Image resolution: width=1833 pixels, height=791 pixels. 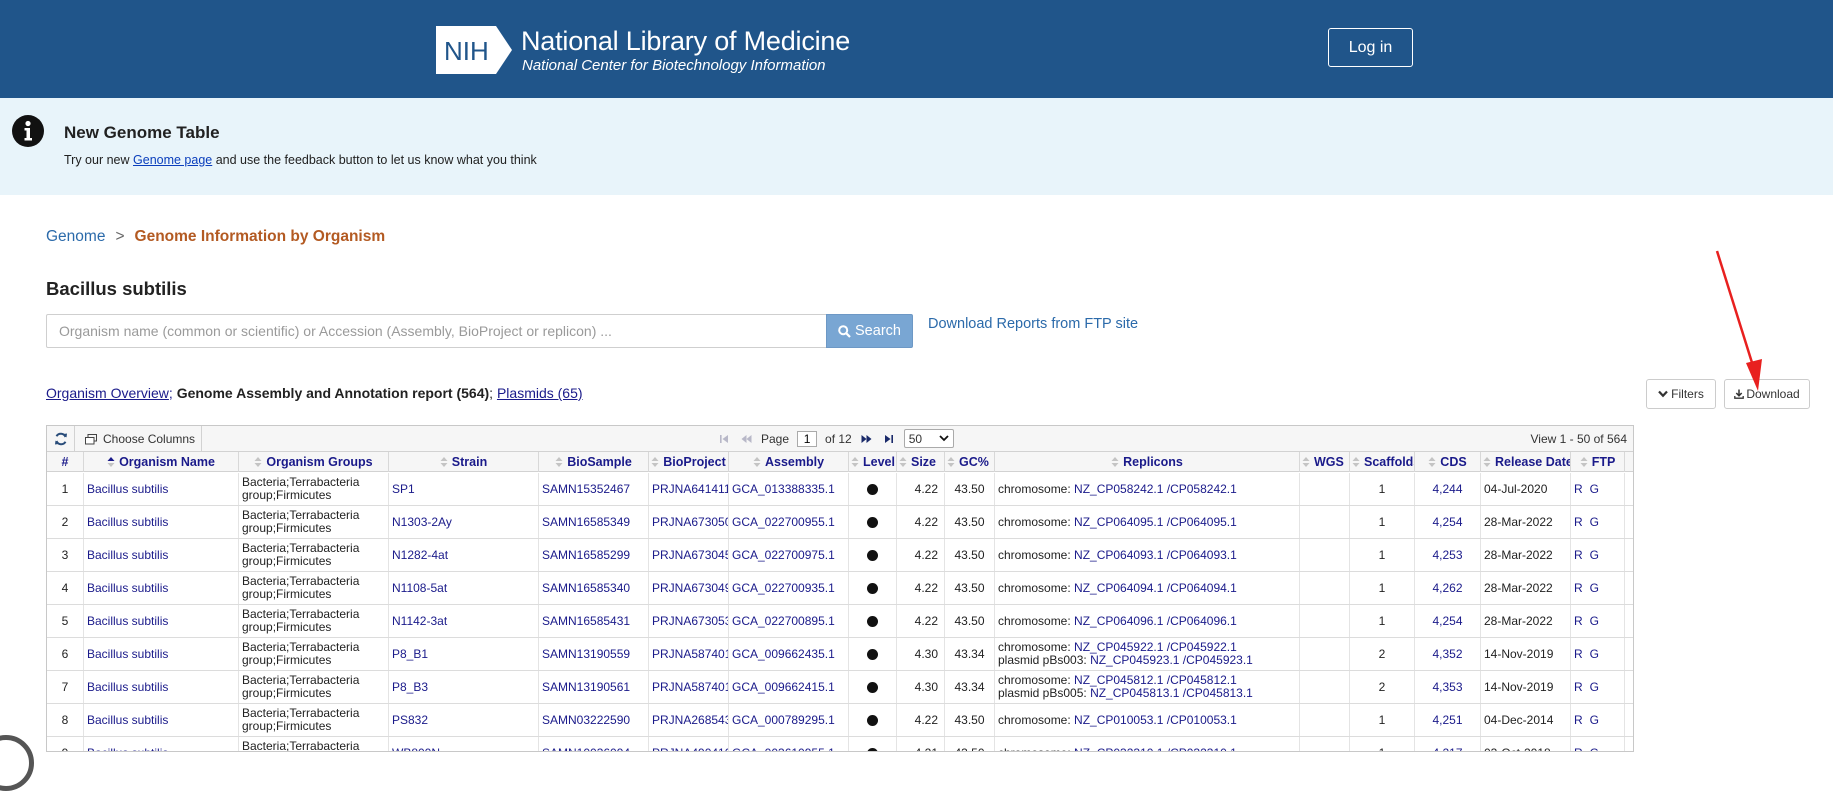 What do you see at coordinates (867, 439) in the screenshot?
I see `next-page-icon` at bounding box center [867, 439].